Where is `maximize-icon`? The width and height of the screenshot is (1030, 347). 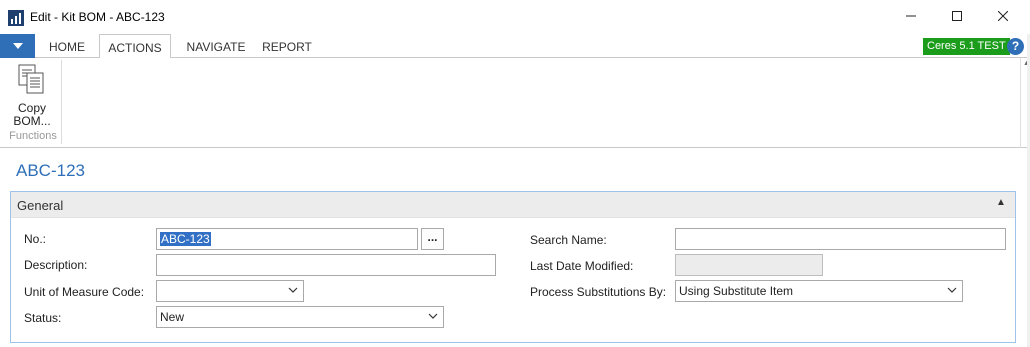
maximize-icon is located at coordinates (957, 16).